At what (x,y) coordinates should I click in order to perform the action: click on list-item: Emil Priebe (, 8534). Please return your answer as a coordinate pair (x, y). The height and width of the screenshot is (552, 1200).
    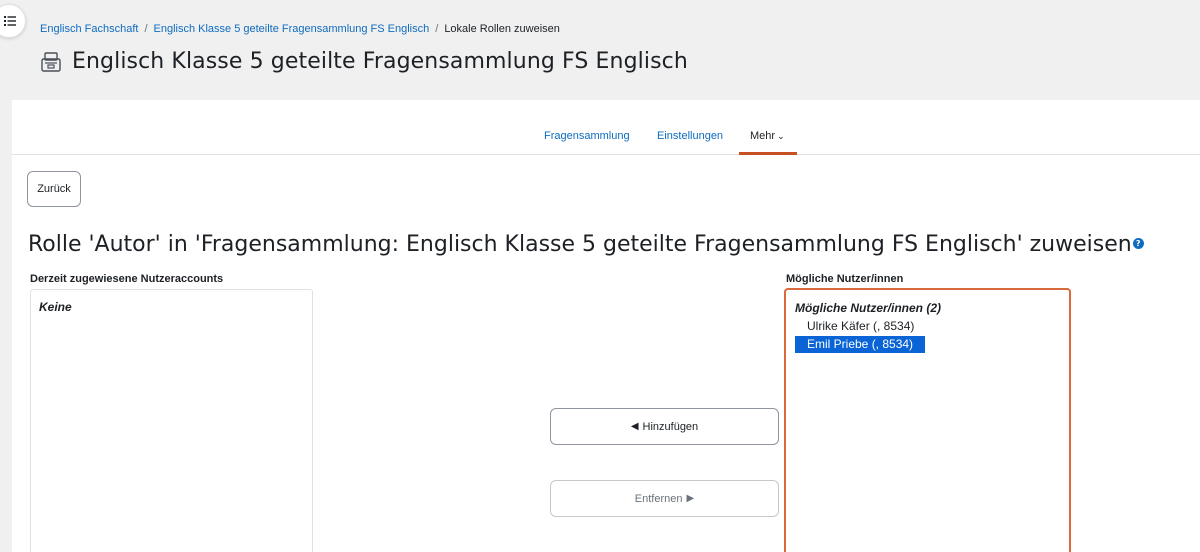
    Looking at the image, I should click on (860, 344).